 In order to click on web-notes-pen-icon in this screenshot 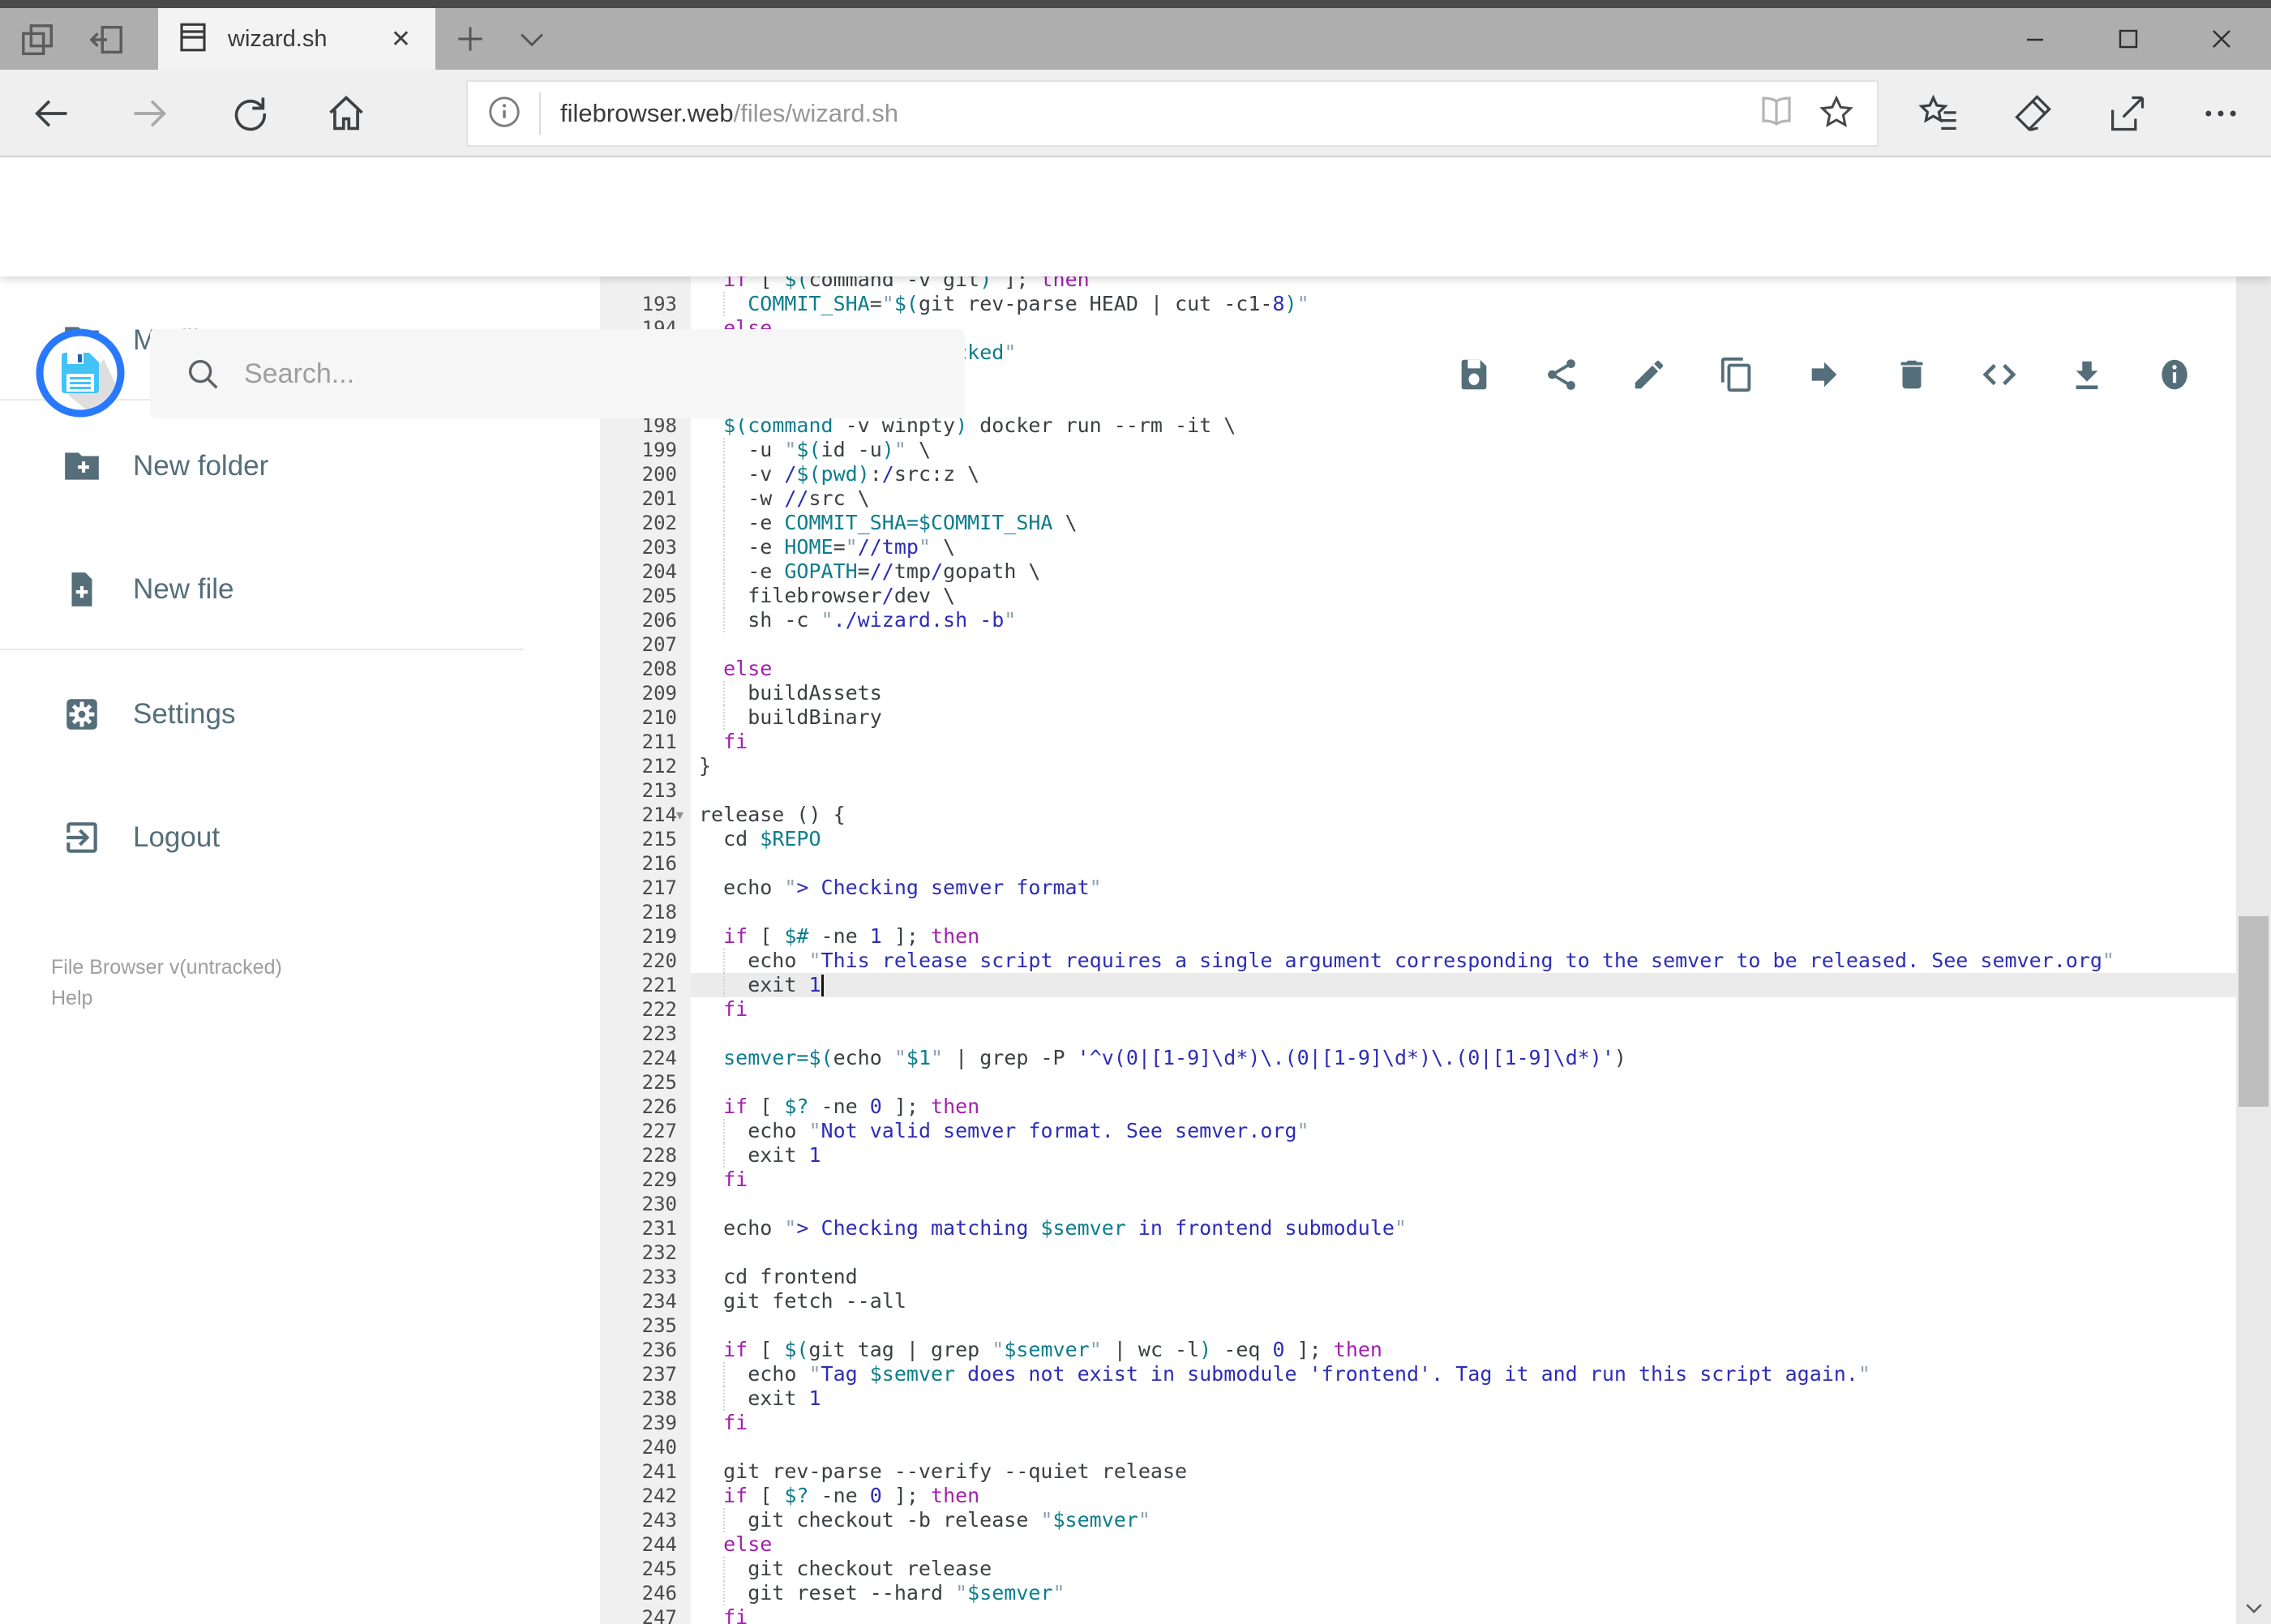, I will do `click(2032, 113)`.